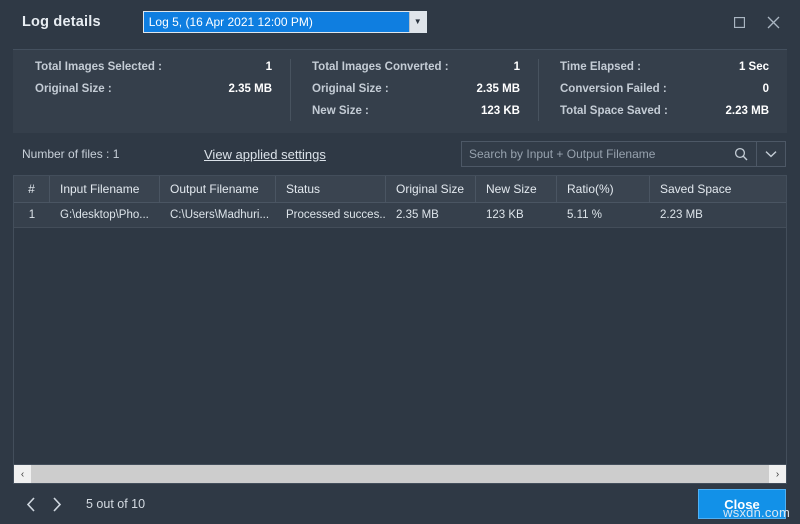 The width and height of the screenshot is (800, 524). What do you see at coordinates (276, 22) in the screenshot?
I see `log-selector-value: Log 5, (16 Apr 2021 12:00 PM)` at bounding box center [276, 22].